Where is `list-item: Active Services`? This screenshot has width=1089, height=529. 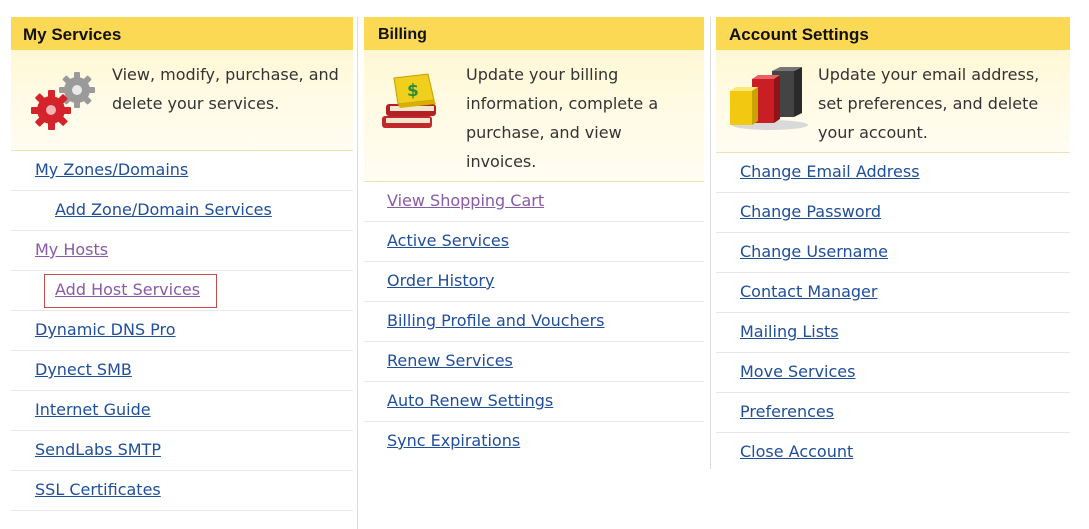 list-item: Active Services is located at coordinates (534, 242).